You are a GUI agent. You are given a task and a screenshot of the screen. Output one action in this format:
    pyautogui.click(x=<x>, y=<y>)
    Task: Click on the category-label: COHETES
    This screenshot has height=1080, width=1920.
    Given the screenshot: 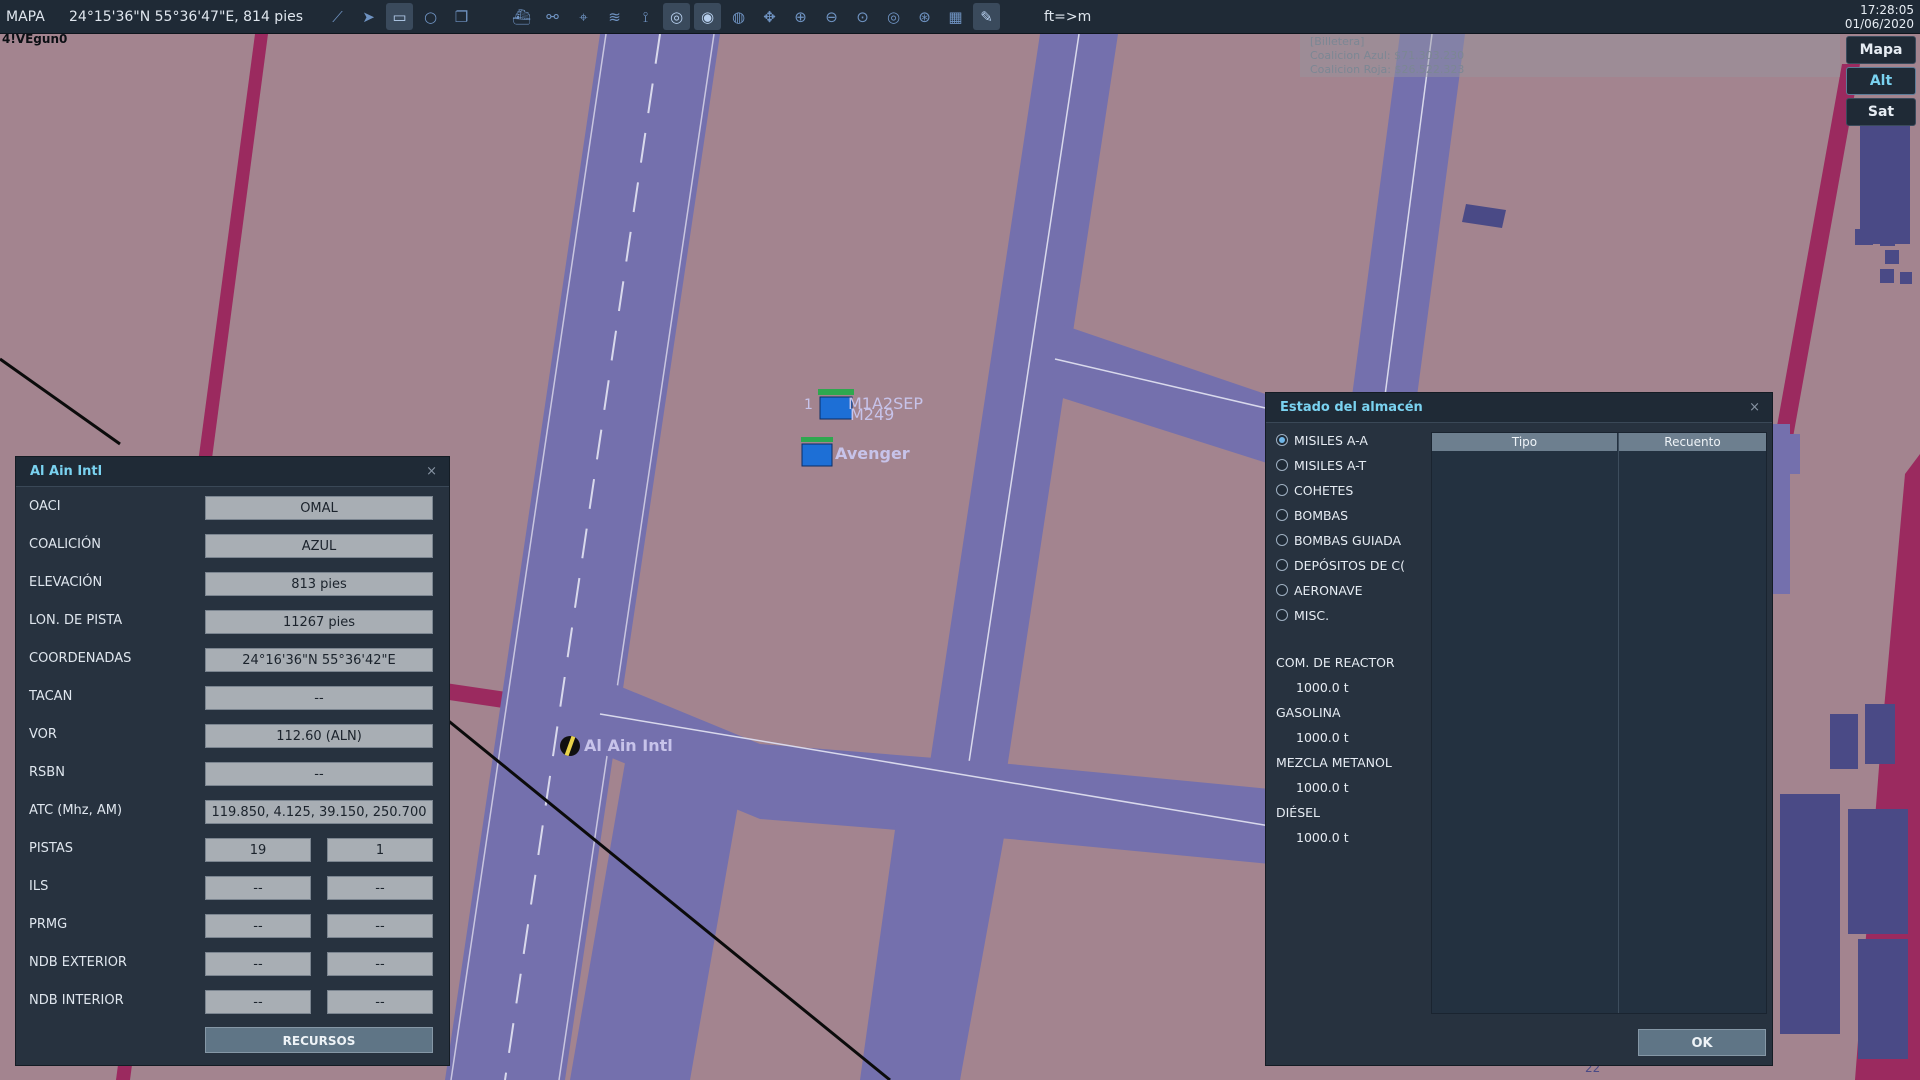 What is the action you would take?
    pyautogui.click(x=1324, y=490)
    